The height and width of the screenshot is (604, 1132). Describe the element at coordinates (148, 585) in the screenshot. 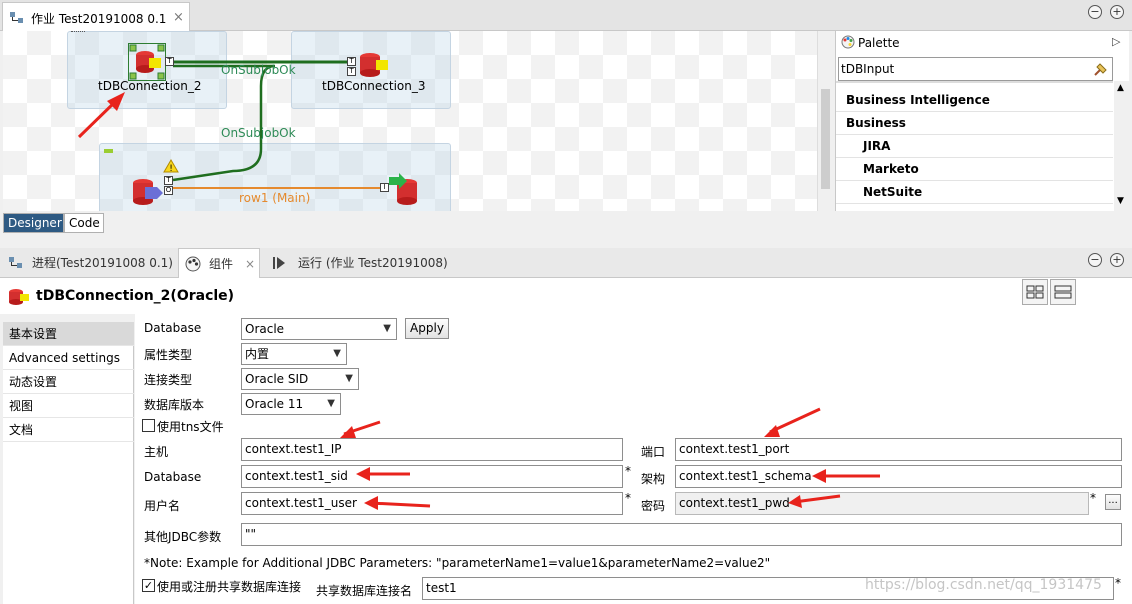

I see `shared-connection-checkbox: ✓` at that location.